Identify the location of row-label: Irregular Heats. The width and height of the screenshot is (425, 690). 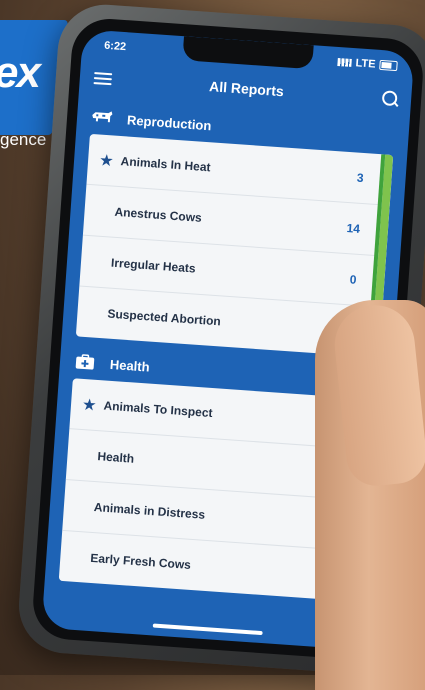
(153, 265).